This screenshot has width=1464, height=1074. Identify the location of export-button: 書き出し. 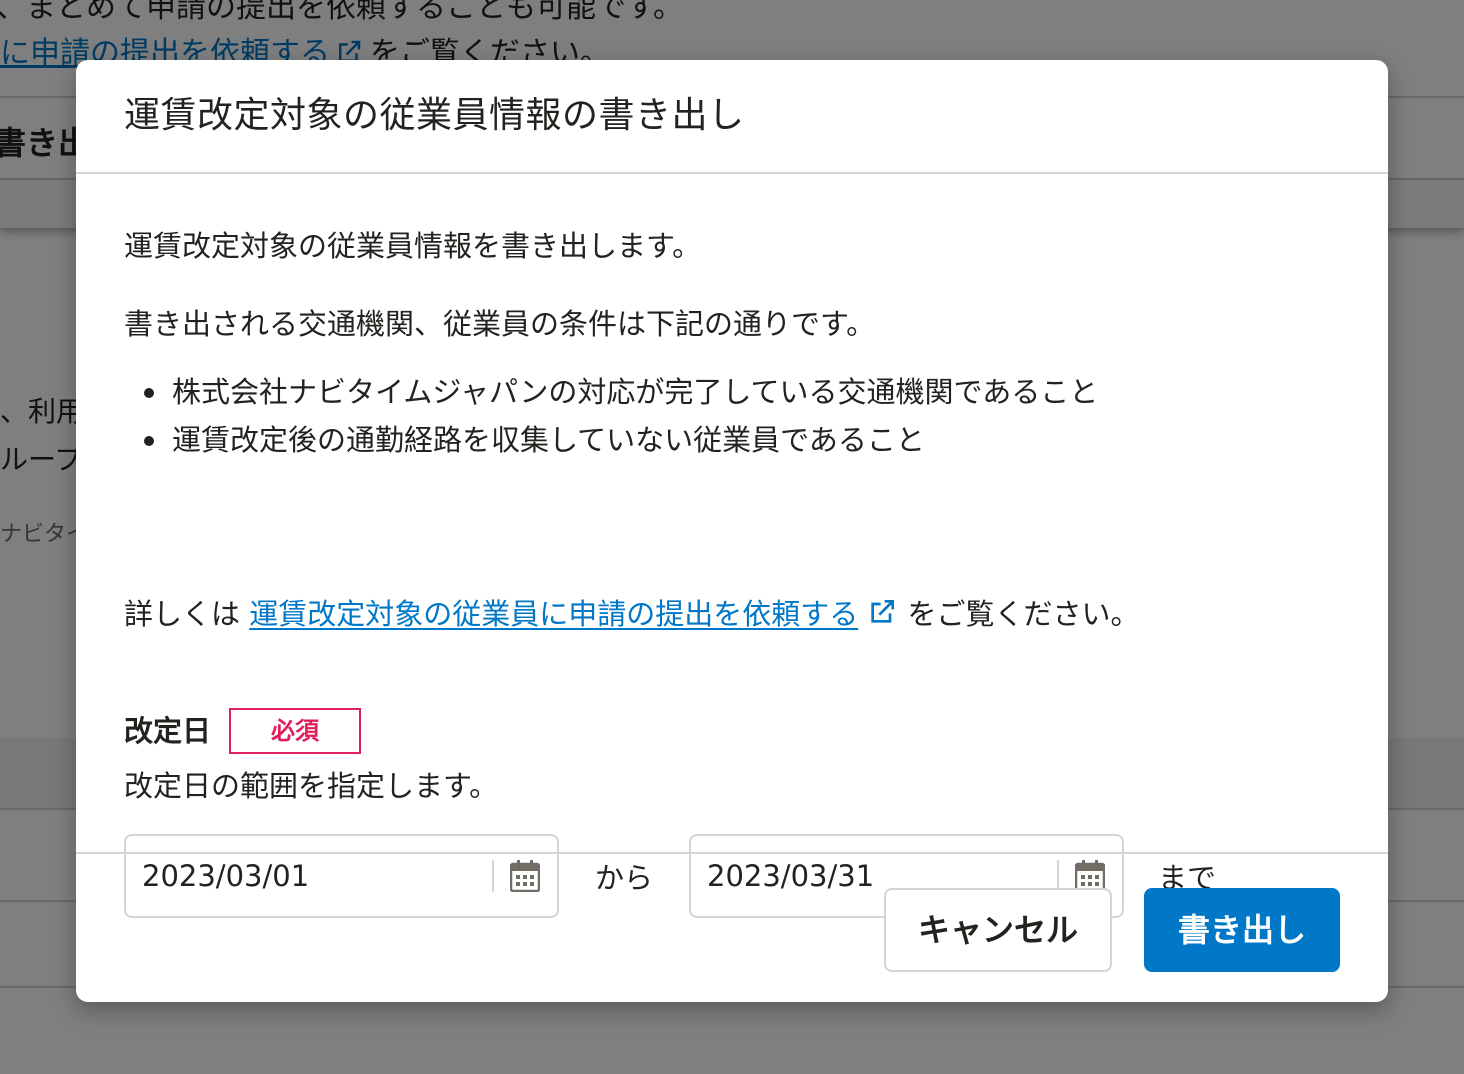
(1242, 930).